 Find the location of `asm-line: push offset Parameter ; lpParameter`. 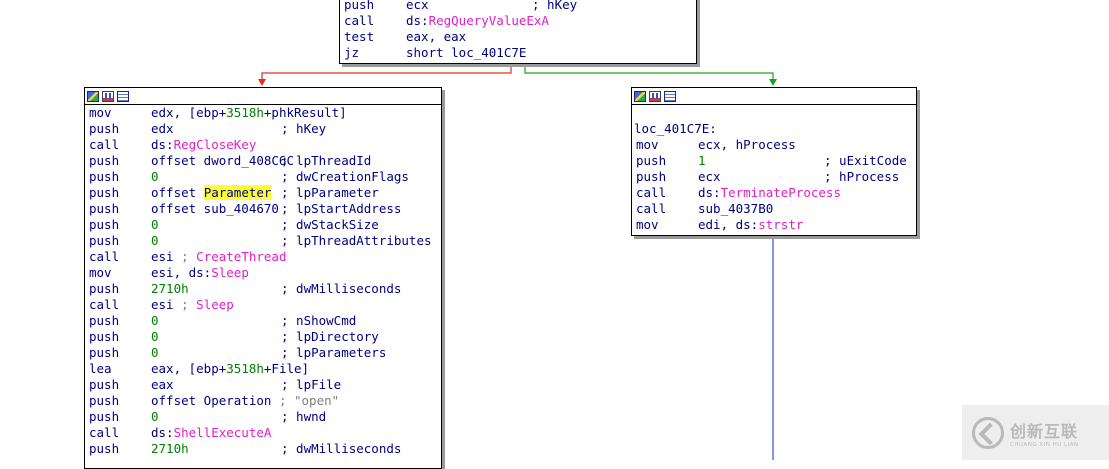

asm-line: push offset Parameter ; lpParameter is located at coordinates (263, 193).